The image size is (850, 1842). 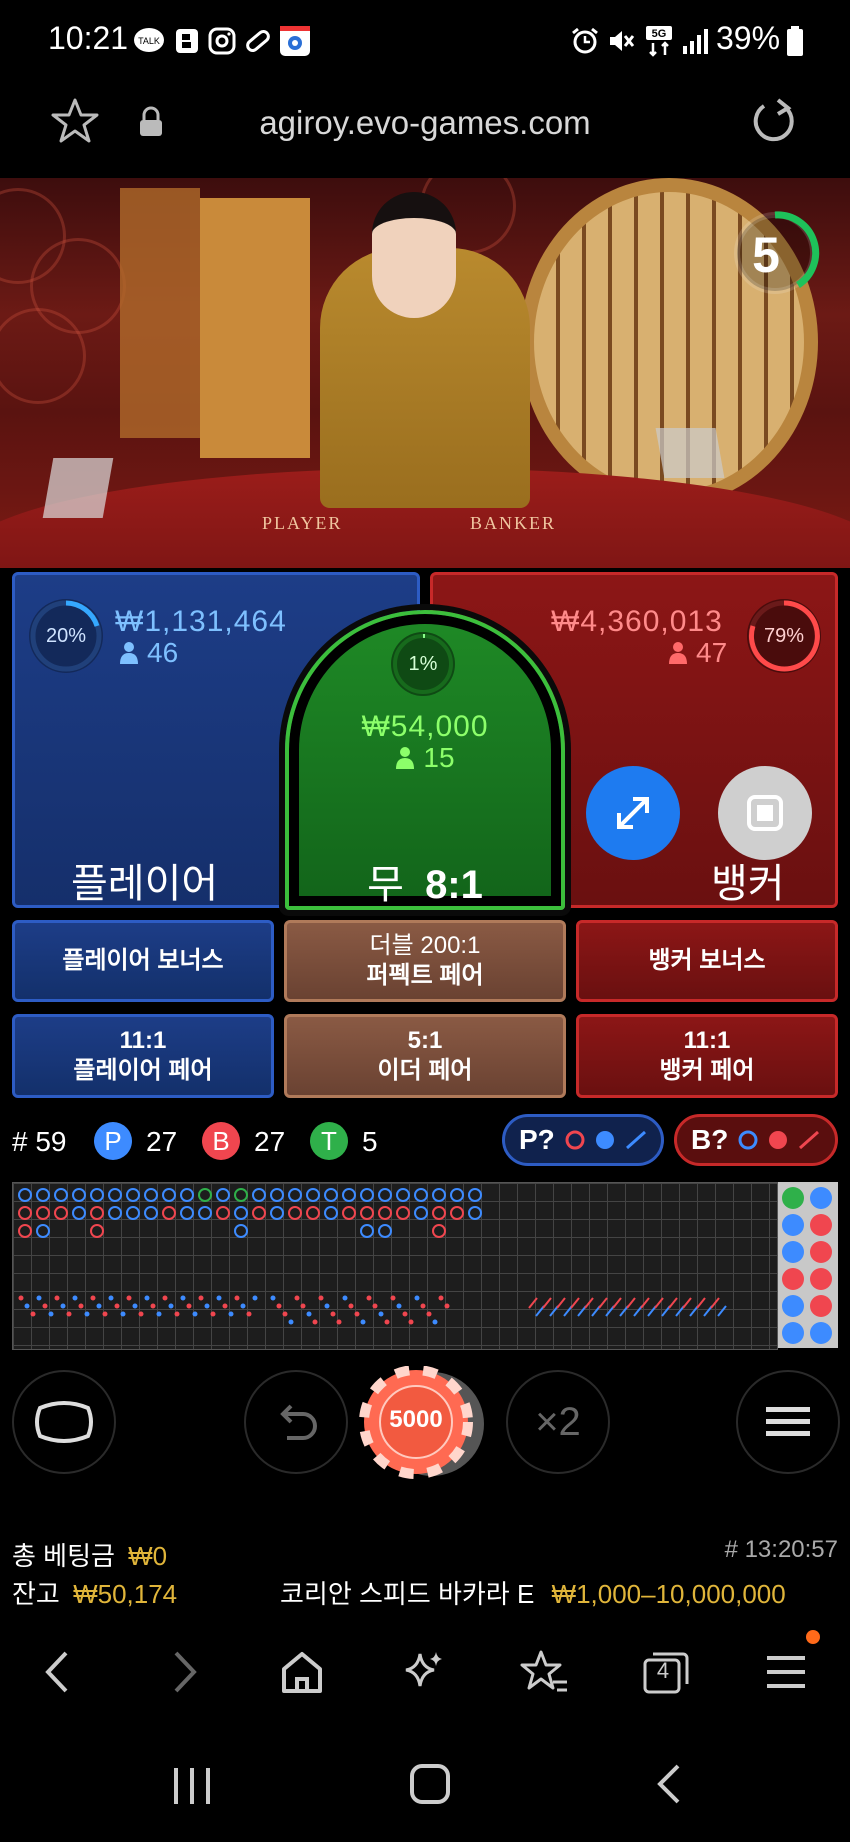 I want to click on either-pair-button: 5:1 이더 페어, so click(x=425, y=1056).